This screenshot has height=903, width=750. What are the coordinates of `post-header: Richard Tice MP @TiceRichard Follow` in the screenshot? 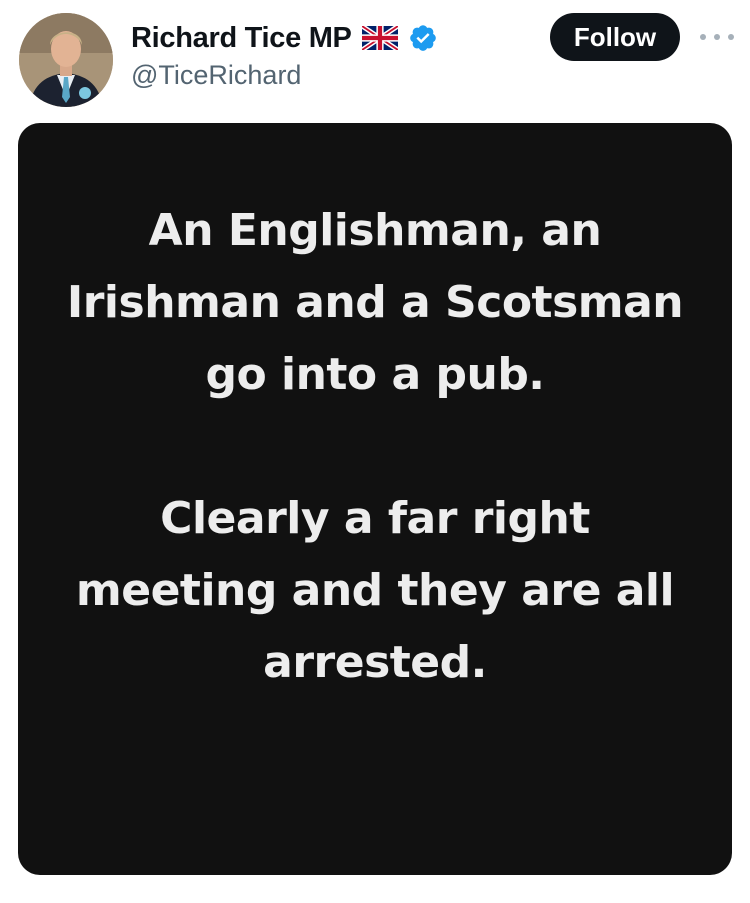 It's located at (375, 60).